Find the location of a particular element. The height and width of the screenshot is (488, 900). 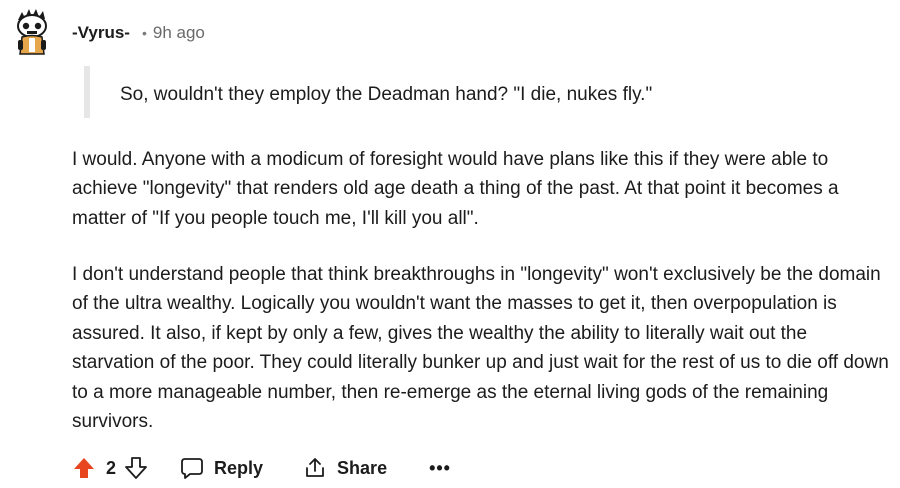

share-button: Share is located at coordinates (345, 468).